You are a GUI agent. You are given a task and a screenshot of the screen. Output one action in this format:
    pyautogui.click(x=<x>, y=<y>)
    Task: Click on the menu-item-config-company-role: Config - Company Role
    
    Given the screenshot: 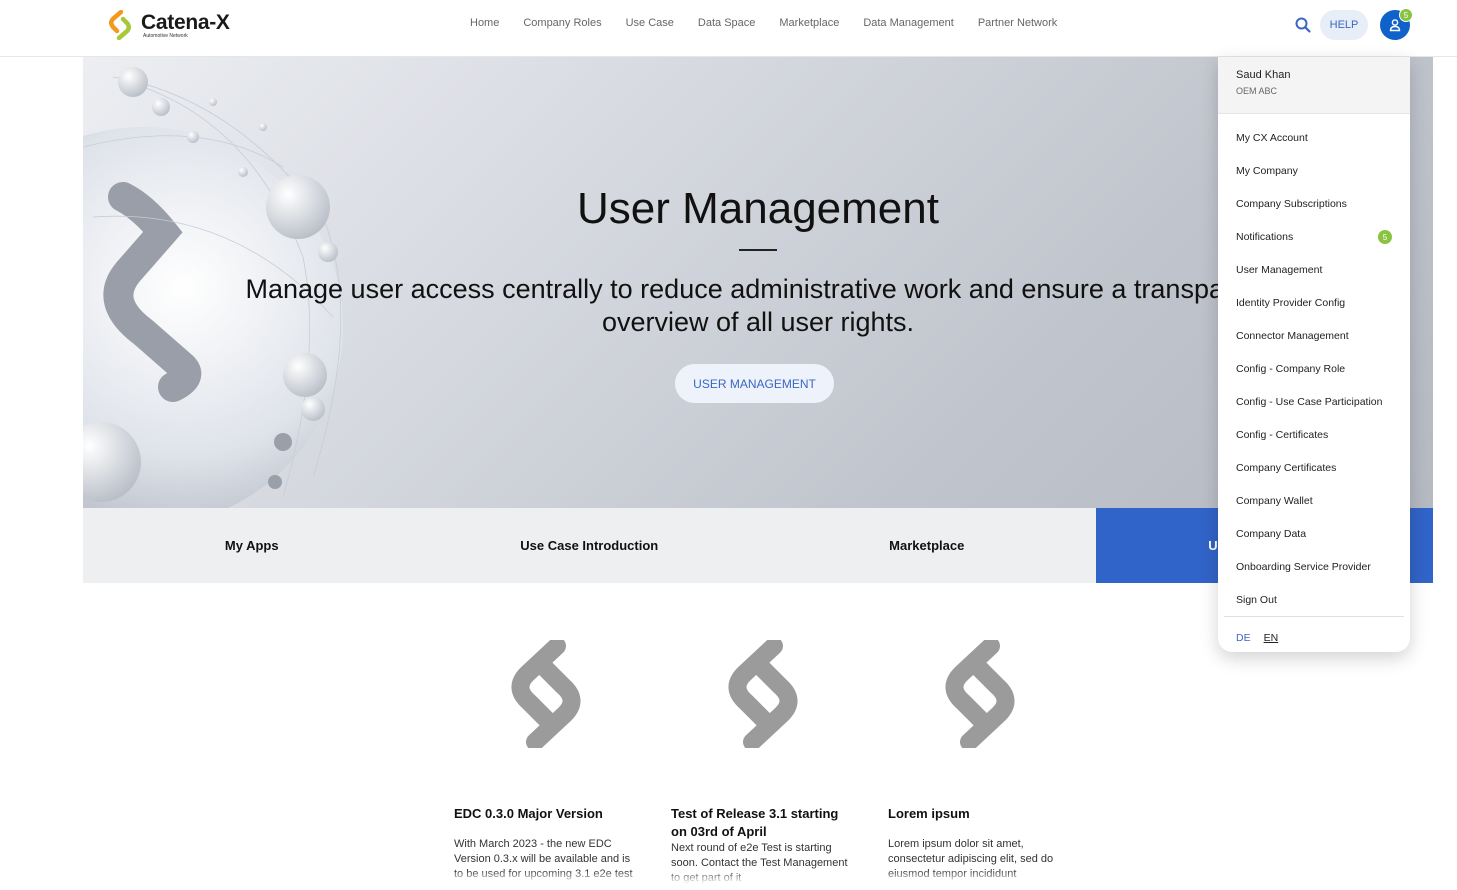 What is the action you would take?
    pyautogui.click(x=1314, y=368)
    